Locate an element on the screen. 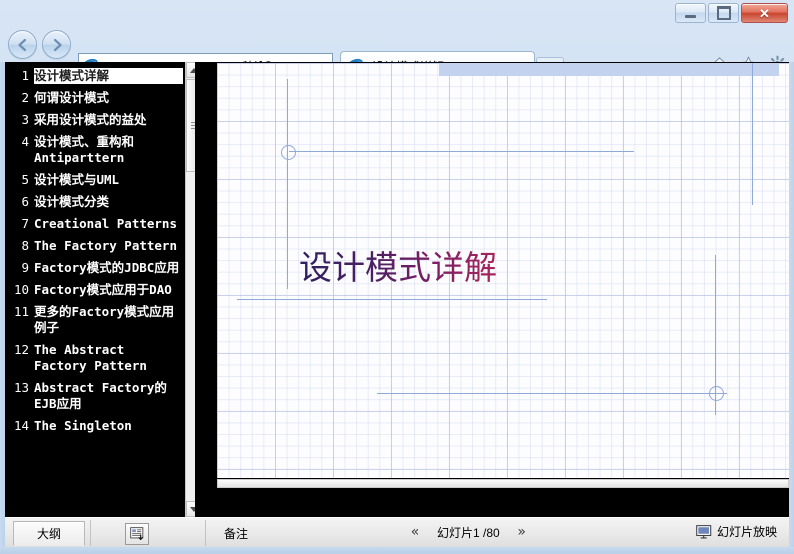  forward-arrow-icon is located at coordinates (57, 44).